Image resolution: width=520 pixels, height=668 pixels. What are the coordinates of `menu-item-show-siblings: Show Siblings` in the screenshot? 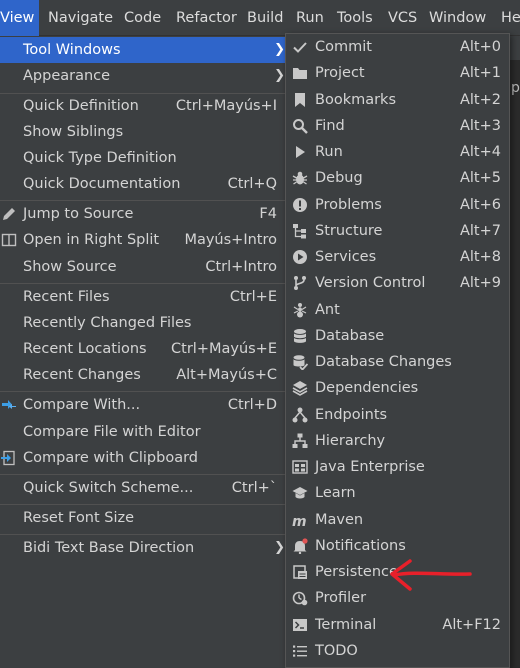 It's located at (143, 132).